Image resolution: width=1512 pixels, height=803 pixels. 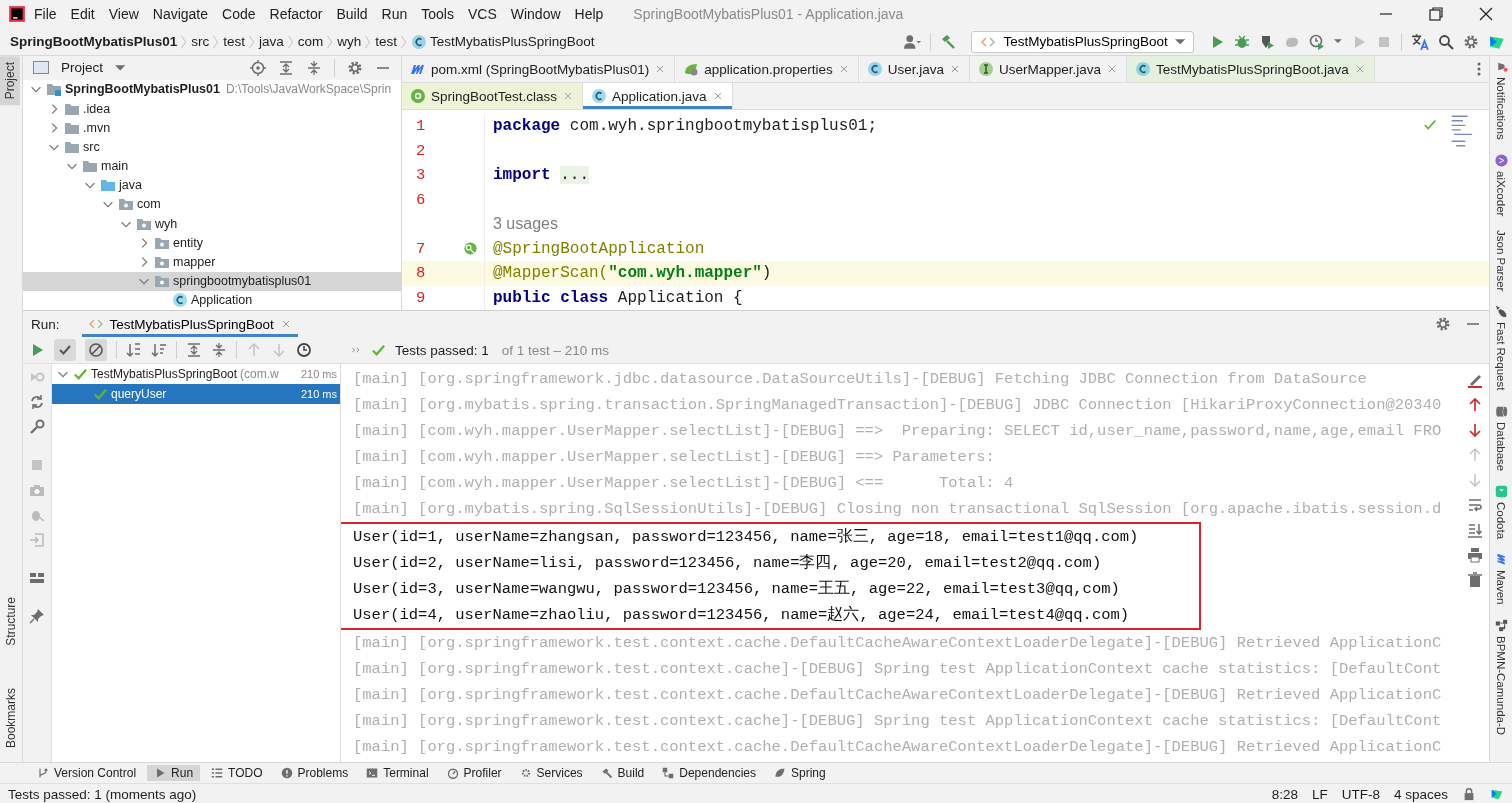 What do you see at coordinates (535, 14) in the screenshot?
I see `menu-item: Window` at bounding box center [535, 14].